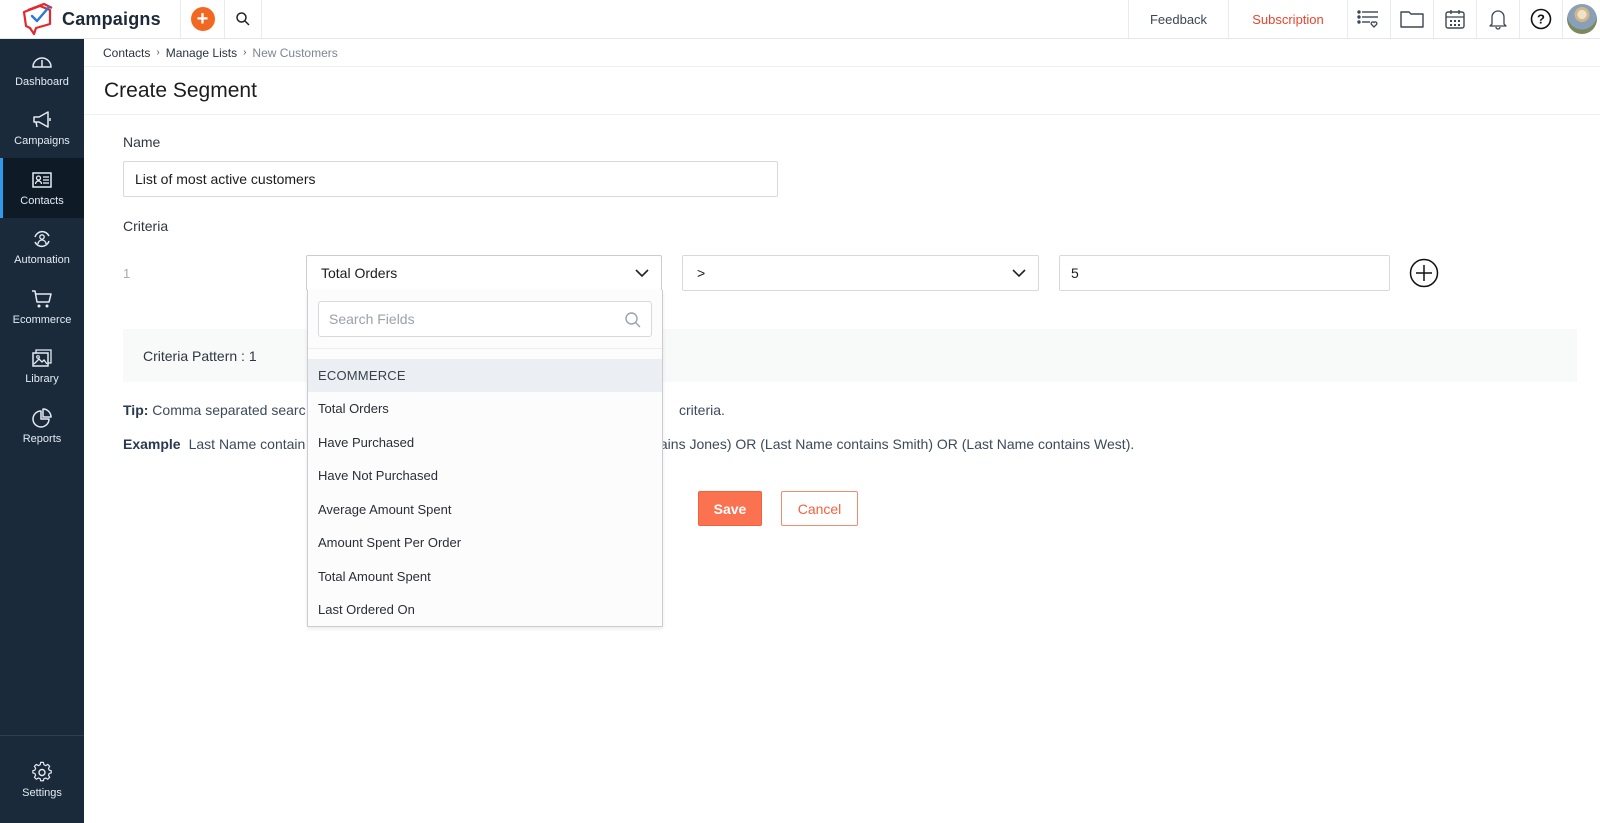 This screenshot has height=823, width=1600. Describe the element at coordinates (424, 410) in the screenshot. I see `tip-text: Tip: Comma separated searc criteria.` at that location.